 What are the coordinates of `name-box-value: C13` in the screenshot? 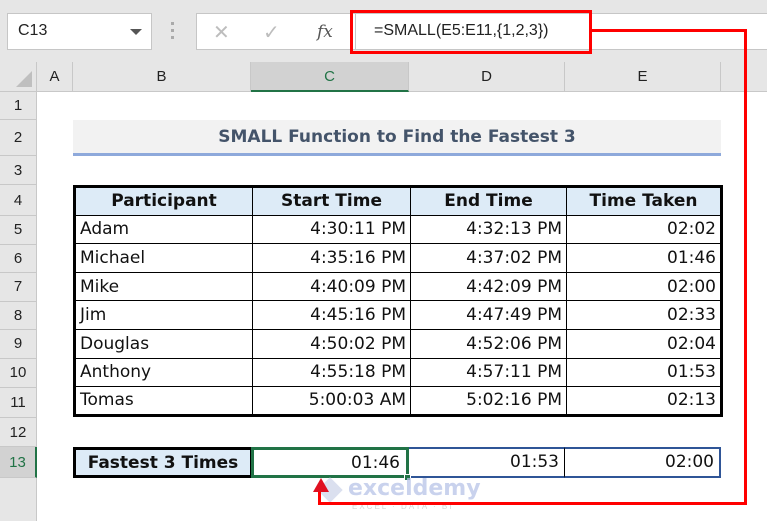 It's located at (33, 30).